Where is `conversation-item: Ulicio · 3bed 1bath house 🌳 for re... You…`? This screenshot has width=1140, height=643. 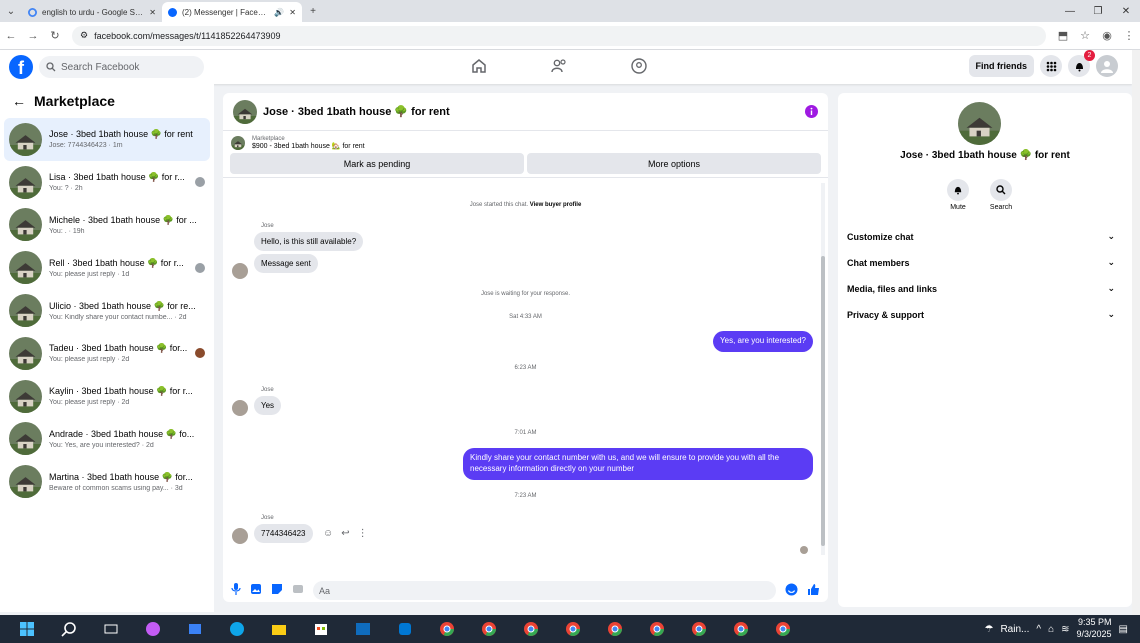
conversation-item: Ulicio · 3bed 1bath house 🌳 for re... You… is located at coordinates (107, 310).